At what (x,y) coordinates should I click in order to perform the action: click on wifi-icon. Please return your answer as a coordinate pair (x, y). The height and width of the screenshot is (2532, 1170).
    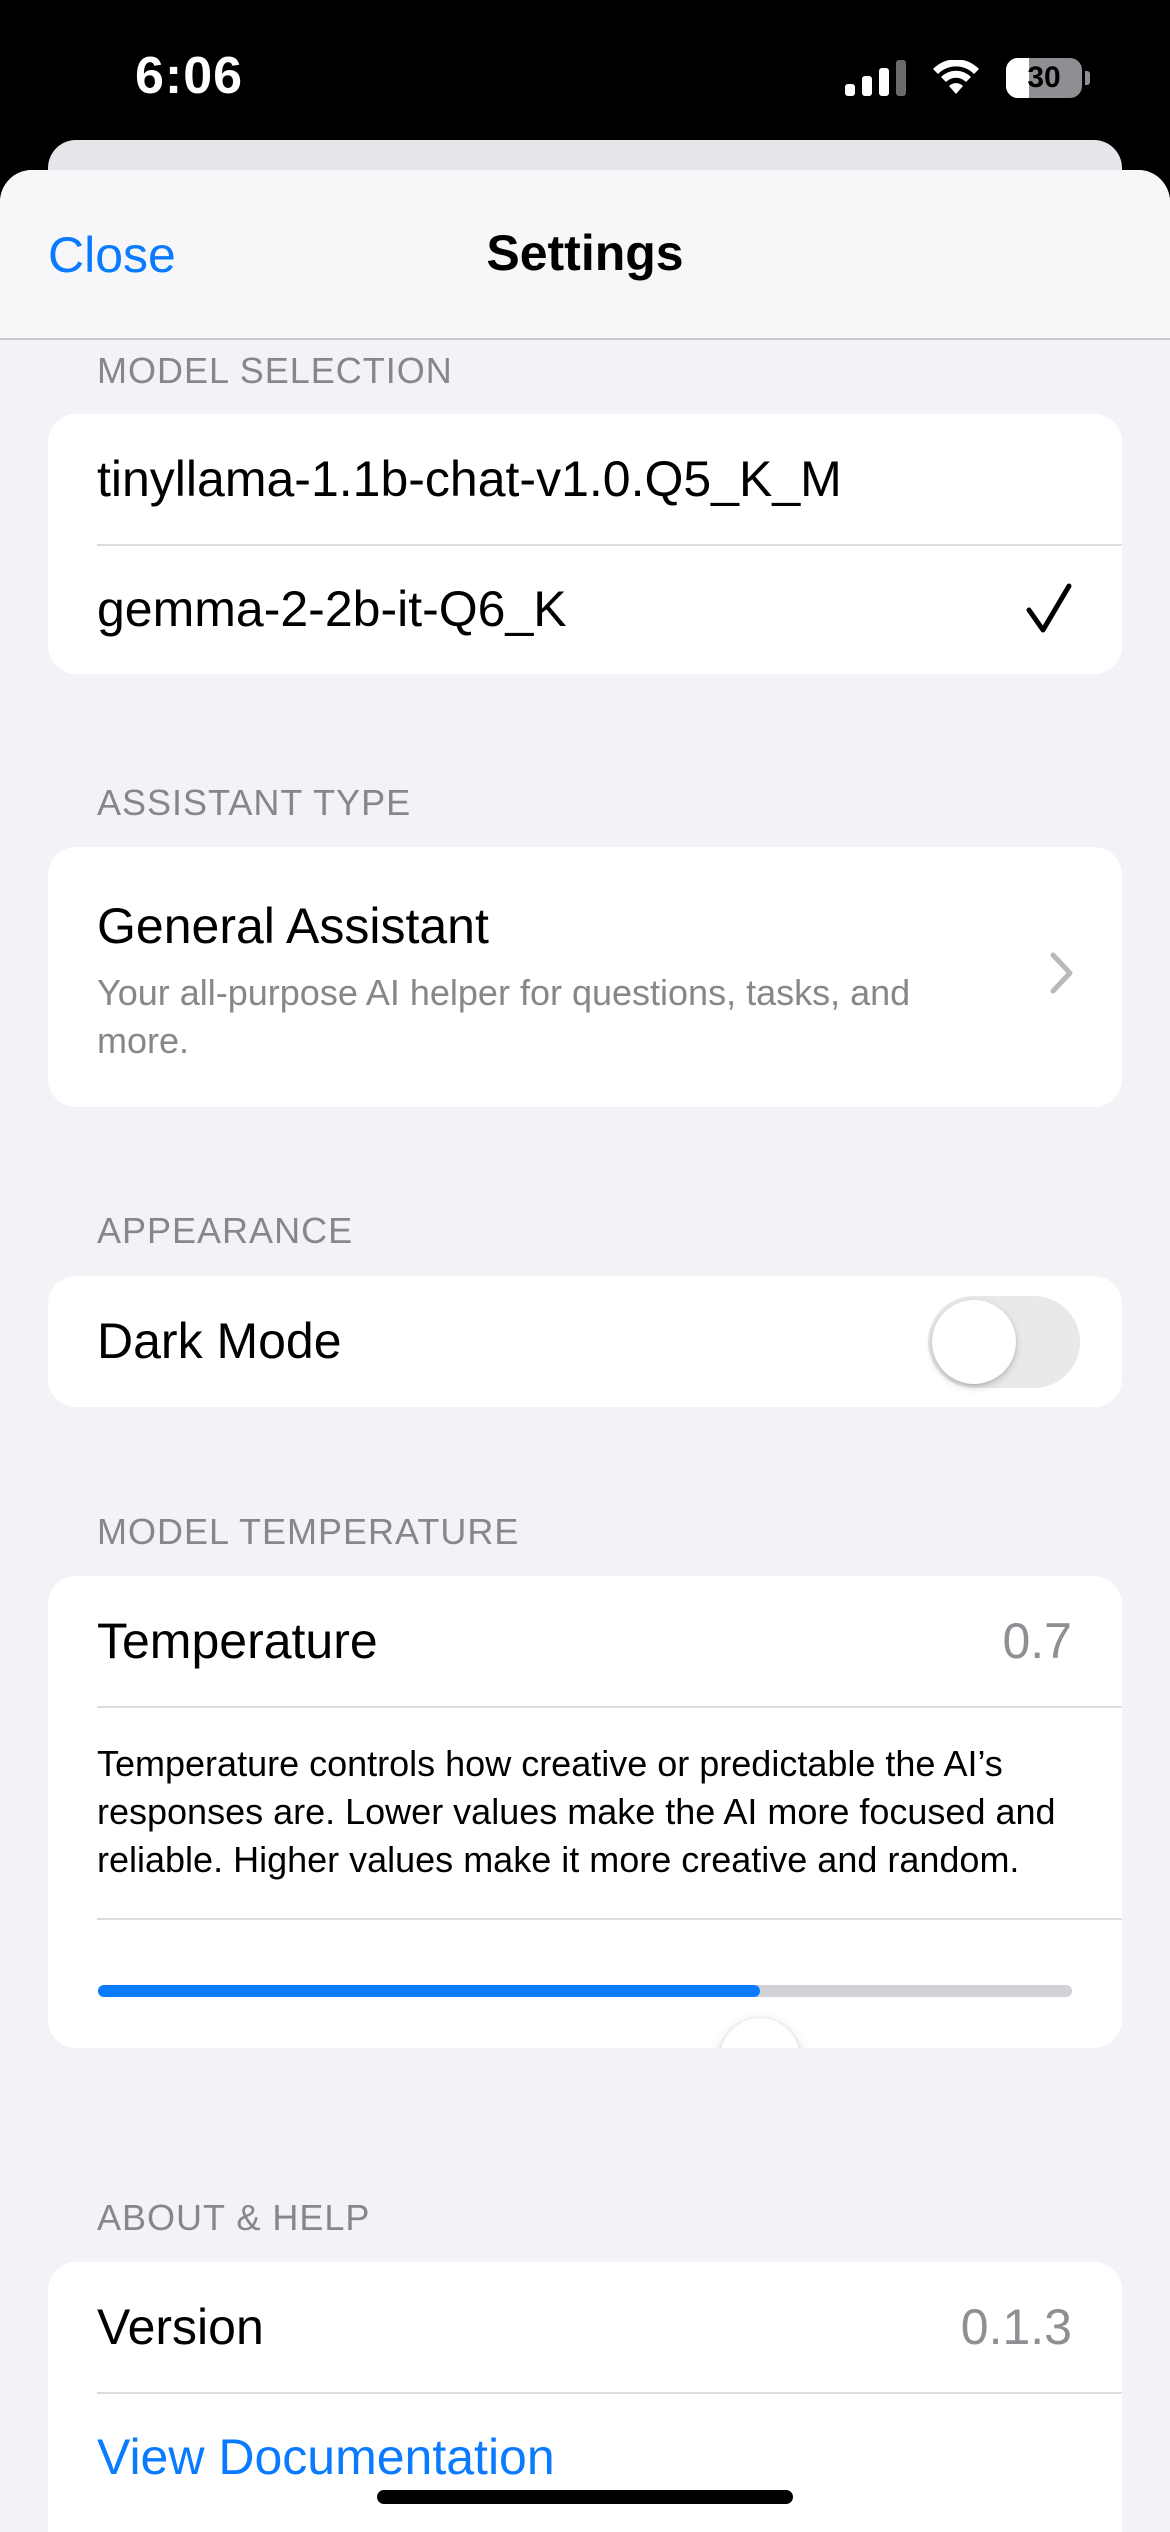
    Looking at the image, I should click on (956, 77).